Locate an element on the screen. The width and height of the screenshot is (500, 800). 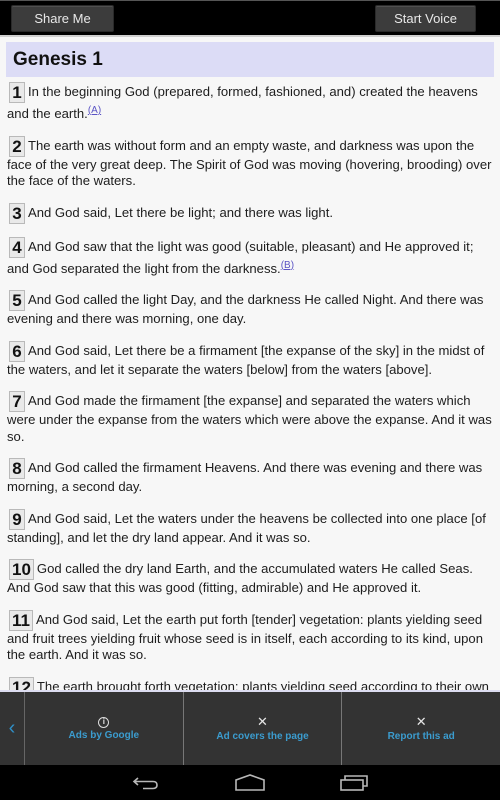
home-icon is located at coordinates (250, 782).